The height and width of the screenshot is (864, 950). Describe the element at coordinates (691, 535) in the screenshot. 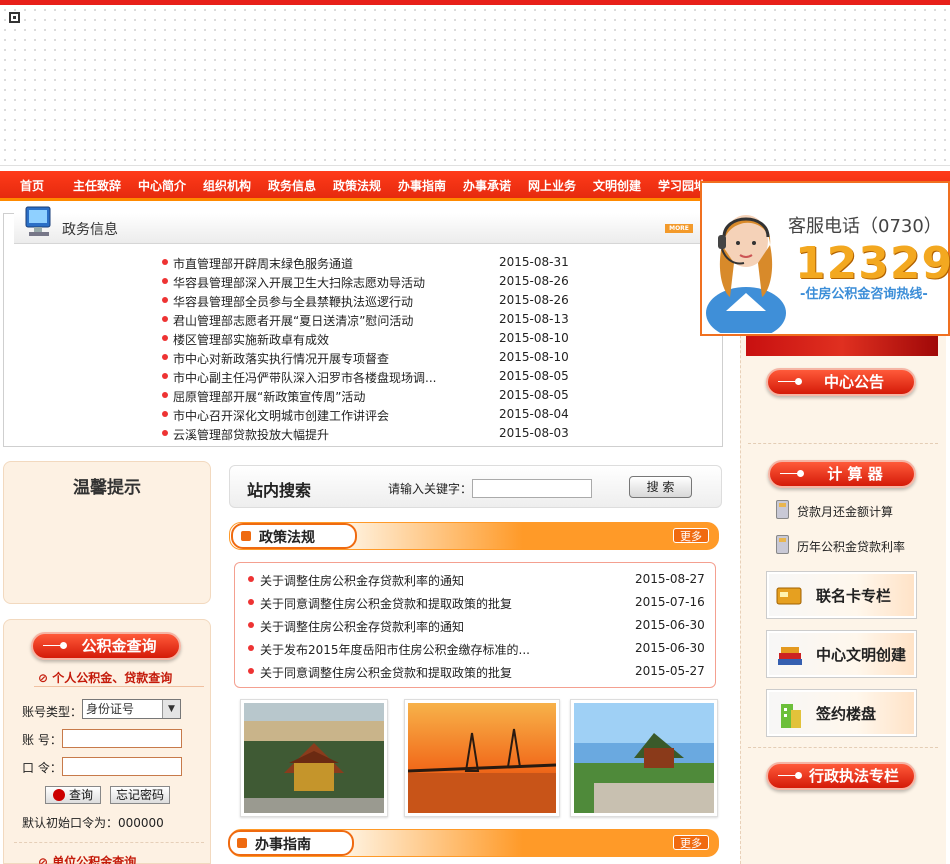

I see `policy-more-button: 更多` at that location.